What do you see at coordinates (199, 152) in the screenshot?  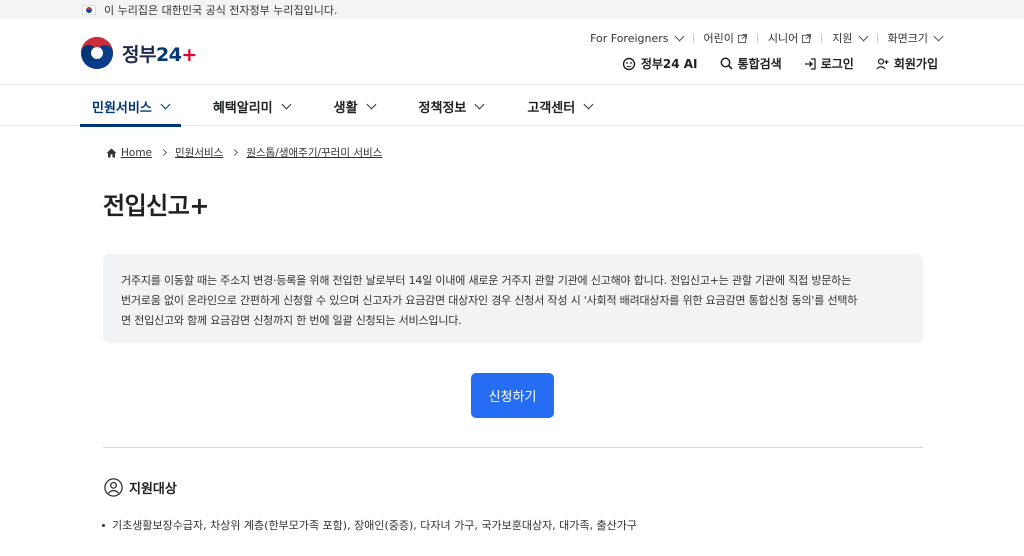 I see `breadcrumb-civil-service: 민원서비스` at bounding box center [199, 152].